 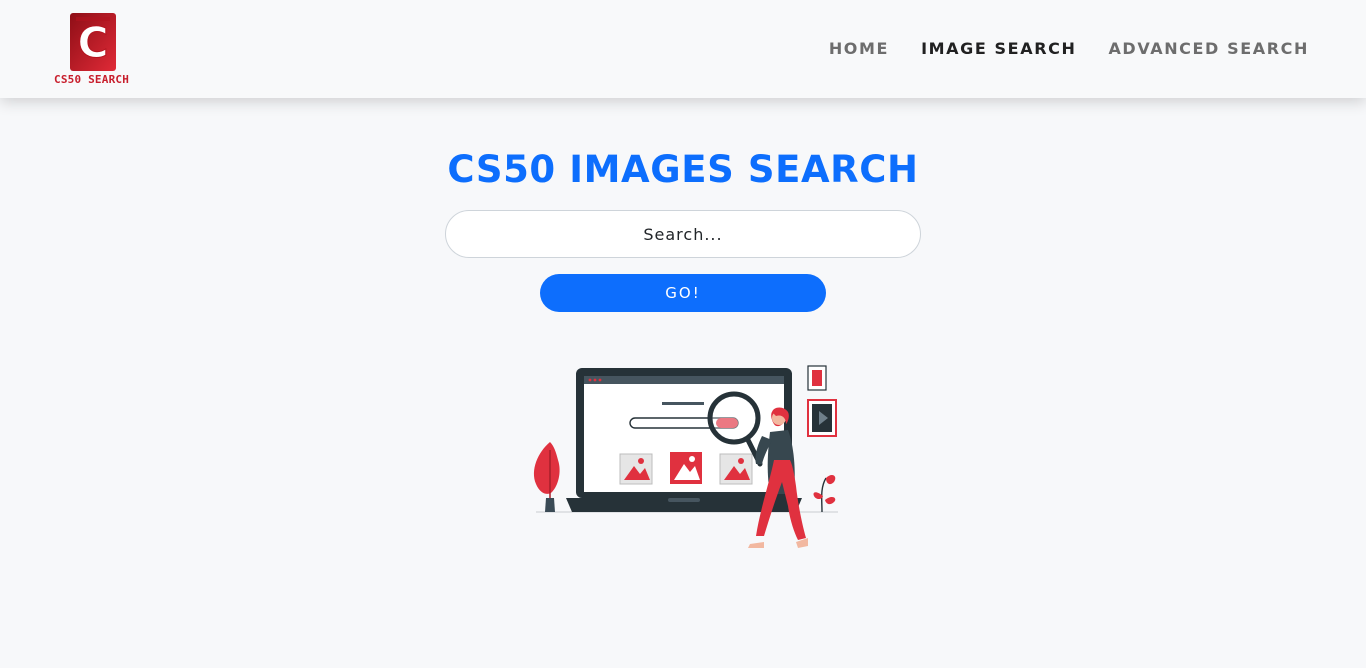 I want to click on nav-links: HOME IMAGE SEARCH ADVANCED SEARCH, so click(x=1053, y=49).